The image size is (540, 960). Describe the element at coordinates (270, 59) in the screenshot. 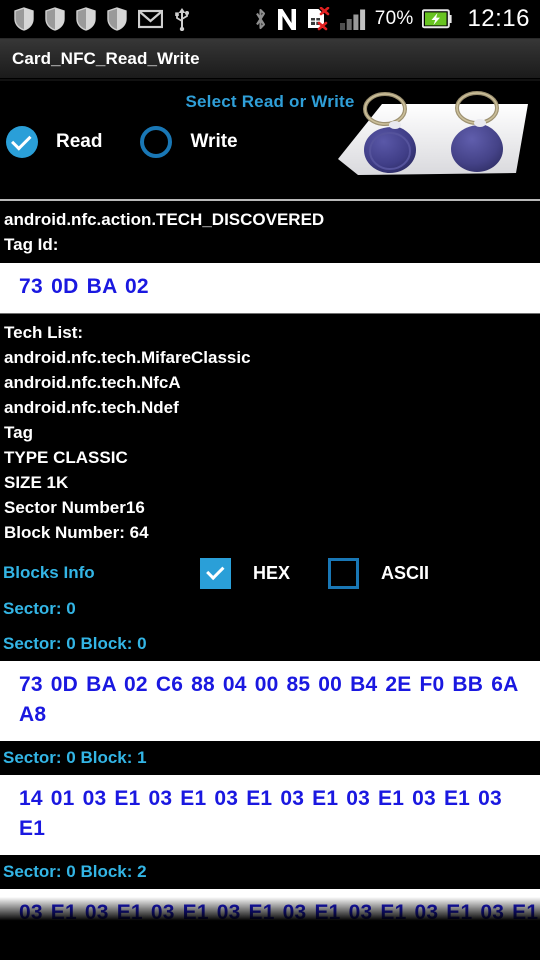

I see `action-bar: Card_NFC_Read_Write` at that location.